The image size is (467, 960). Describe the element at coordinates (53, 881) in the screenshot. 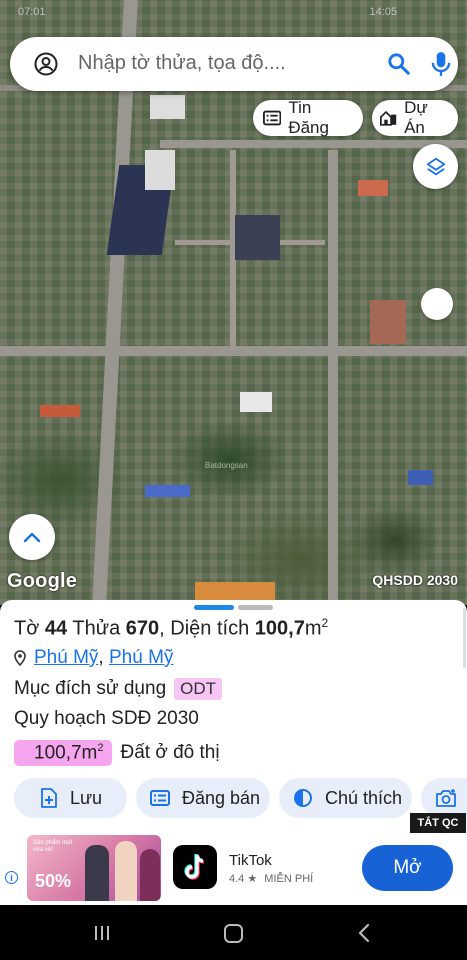

I see `ad-image-discount: 50%` at that location.